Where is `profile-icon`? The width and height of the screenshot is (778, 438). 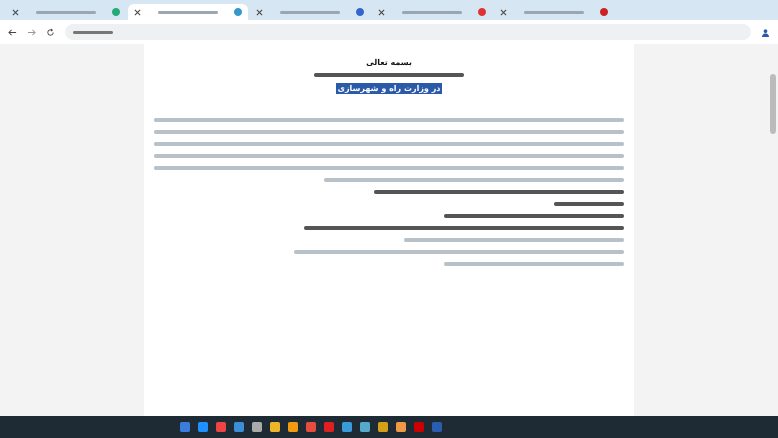
profile-icon is located at coordinates (765, 32).